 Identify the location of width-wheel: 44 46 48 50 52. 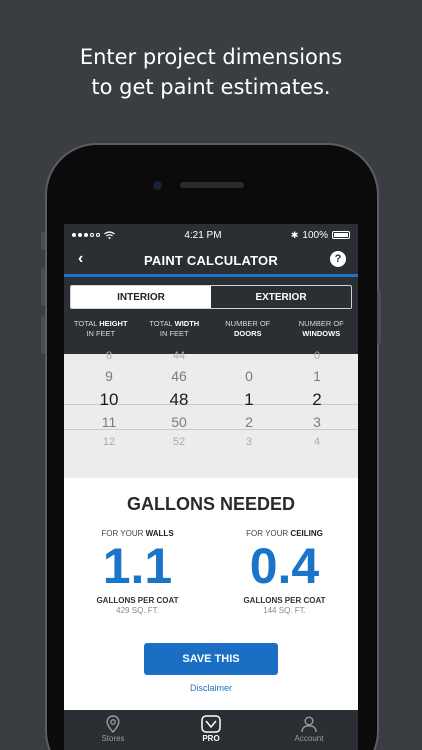
(179, 399).